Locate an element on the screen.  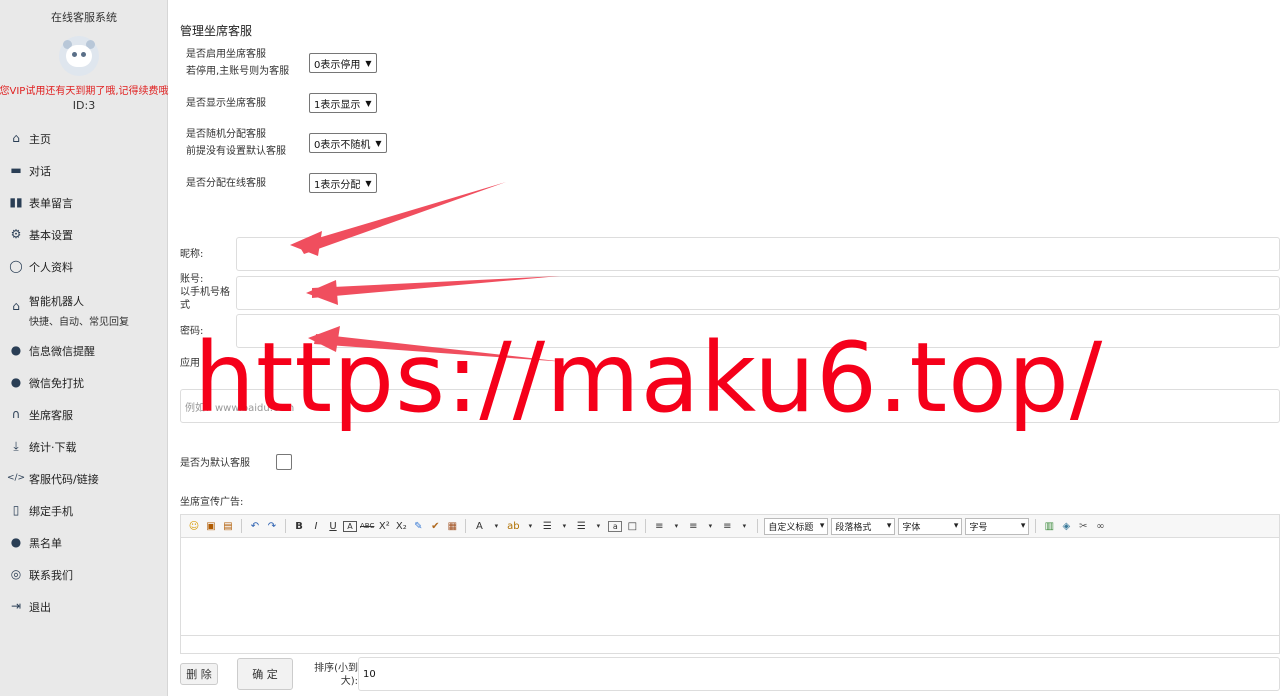
arrowhead-account is located at coordinates (322, 292).